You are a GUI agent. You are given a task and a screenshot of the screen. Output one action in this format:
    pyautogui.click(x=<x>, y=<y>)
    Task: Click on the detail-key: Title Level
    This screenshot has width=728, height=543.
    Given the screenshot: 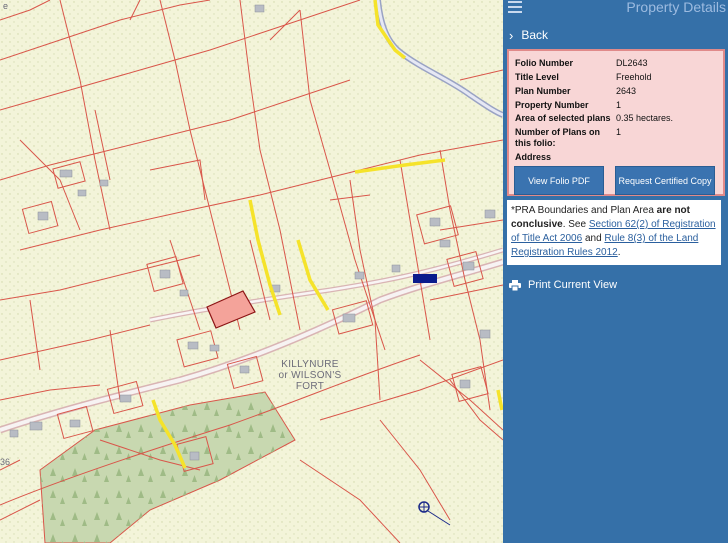 What is the action you would take?
    pyautogui.click(x=537, y=77)
    